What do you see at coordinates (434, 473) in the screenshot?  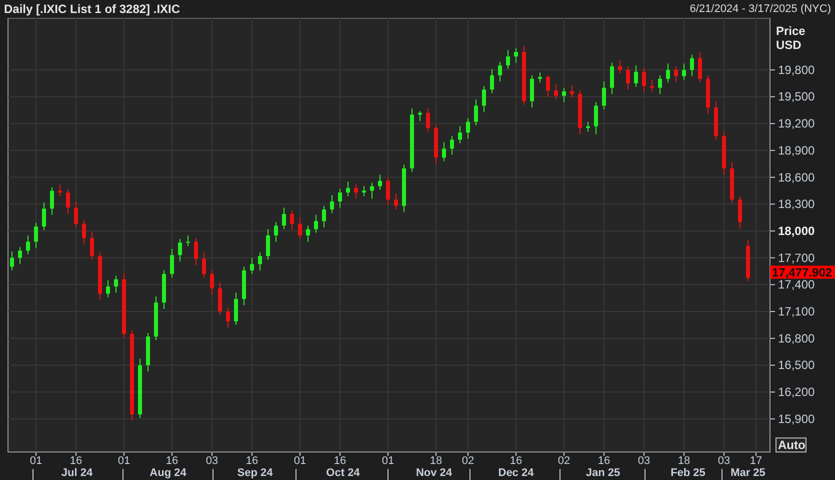 I see `month-label: Nov 24` at bounding box center [434, 473].